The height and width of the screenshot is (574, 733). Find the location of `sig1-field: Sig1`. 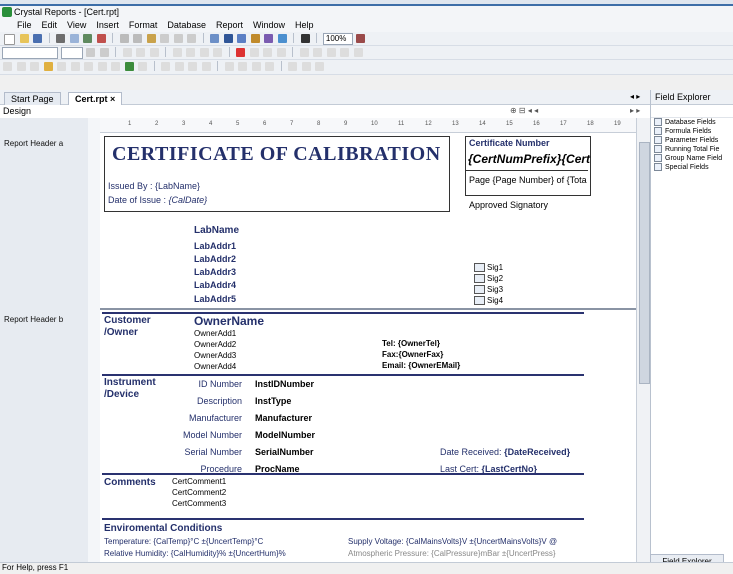

sig1-field: Sig1 is located at coordinates (488, 268).